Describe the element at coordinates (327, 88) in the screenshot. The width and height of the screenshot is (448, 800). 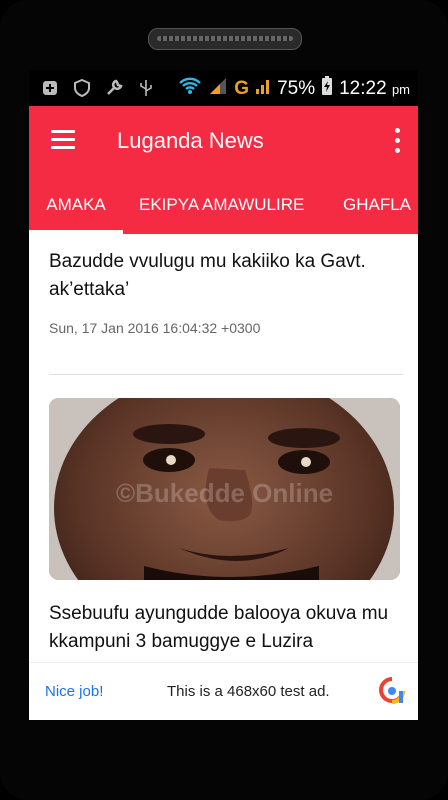
I see `battery-charging-icon` at that location.